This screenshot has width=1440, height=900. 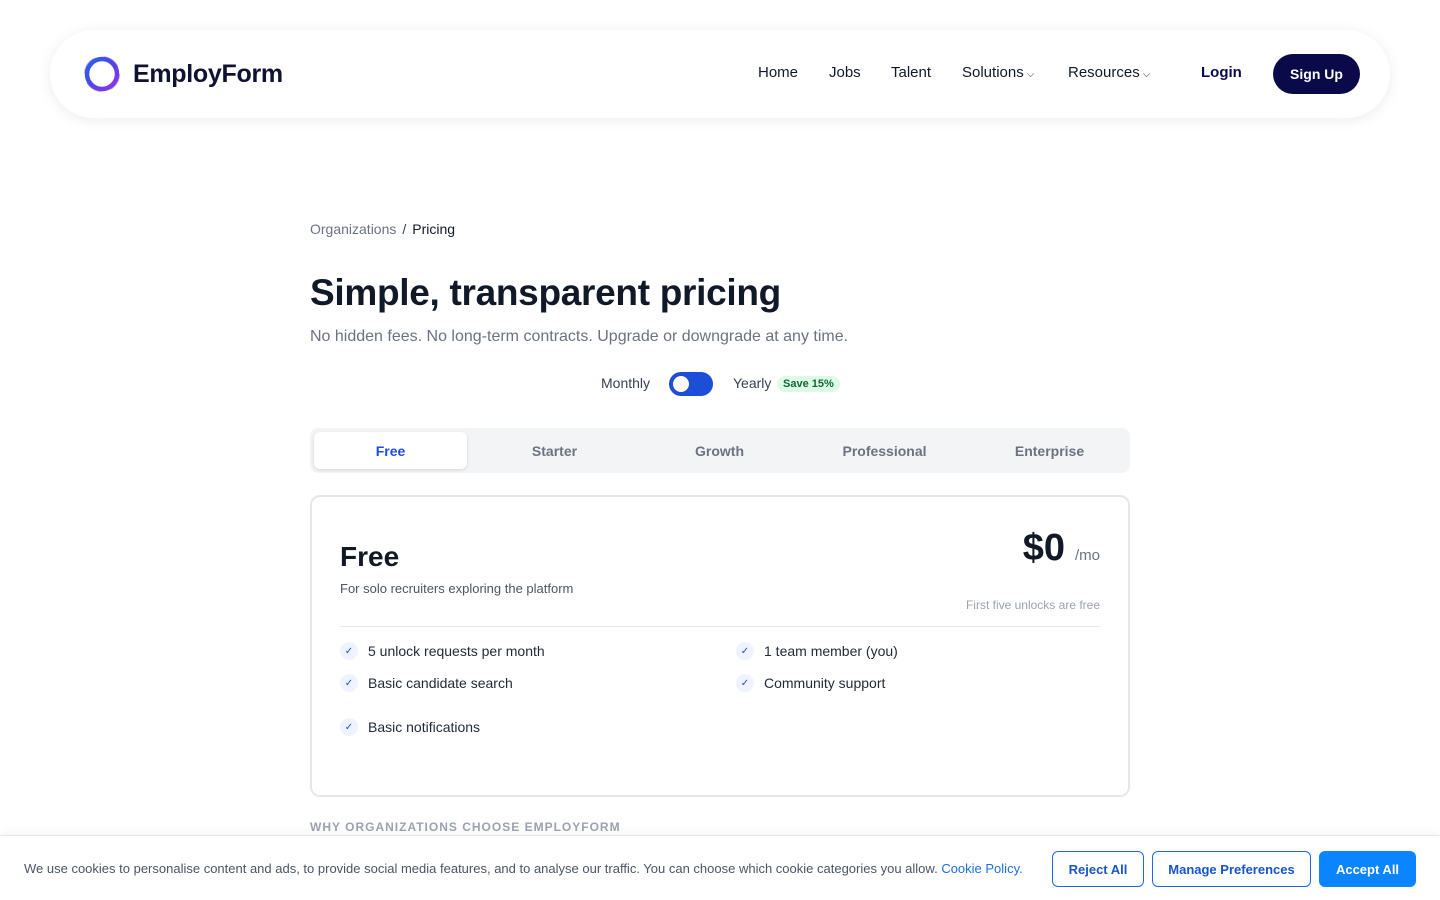 I want to click on billing-toggle, so click(x=691, y=384).